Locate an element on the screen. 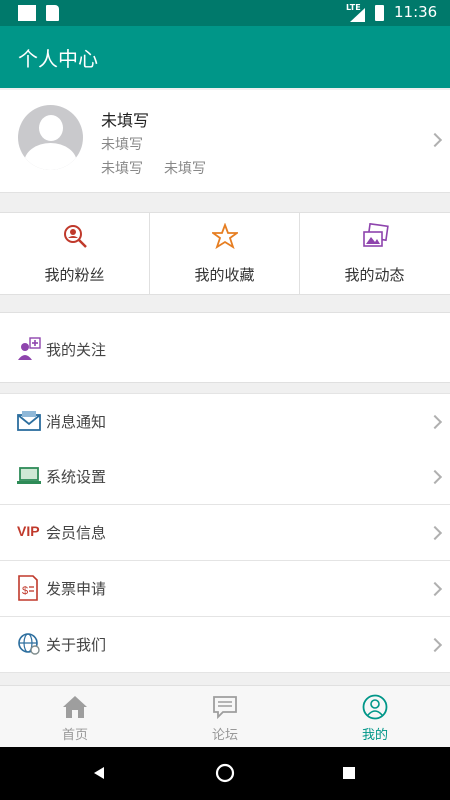 This screenshot has height=800, width=450. profile-line2b: 未填写 is located at coordinates (185, 169).